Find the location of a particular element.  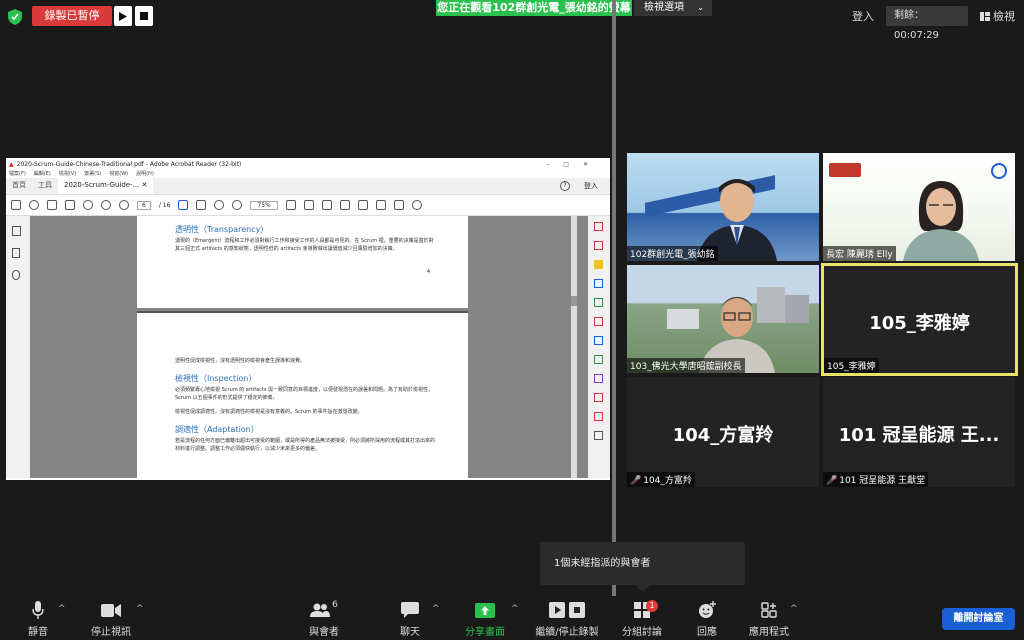

stamp-tool-icon is located at coordinates (598, 416).